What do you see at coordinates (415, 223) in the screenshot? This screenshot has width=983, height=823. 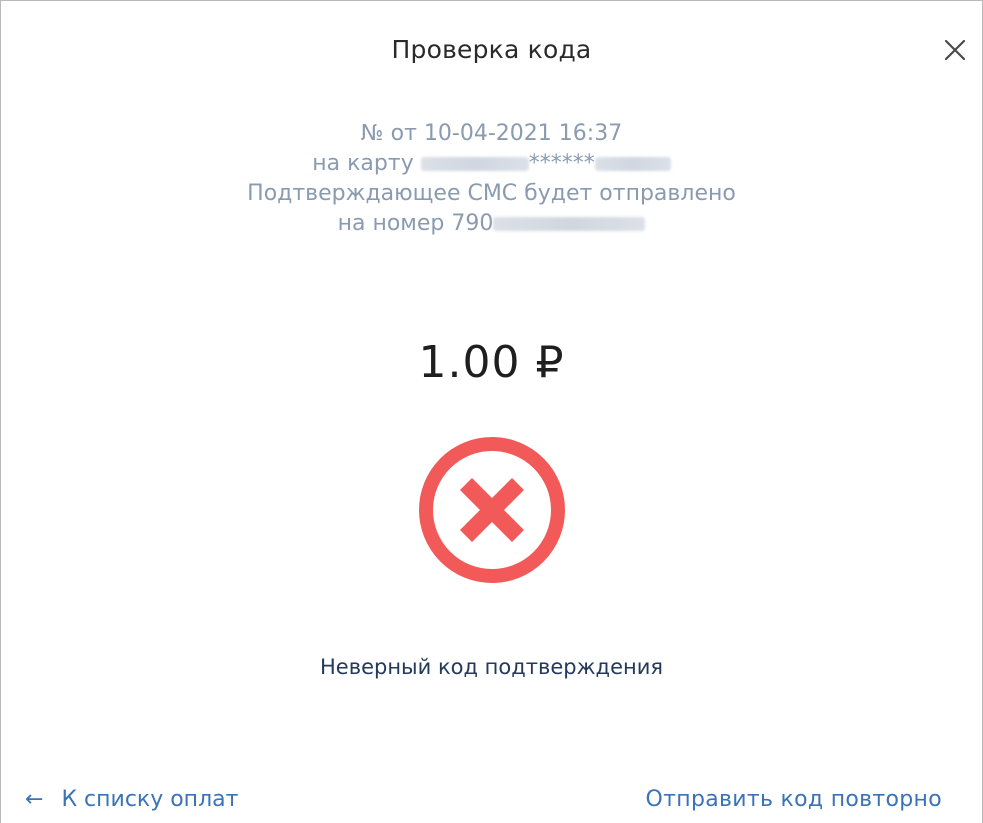 I see `phone-prefix: на номер 790` at bounding box center [415, 223].